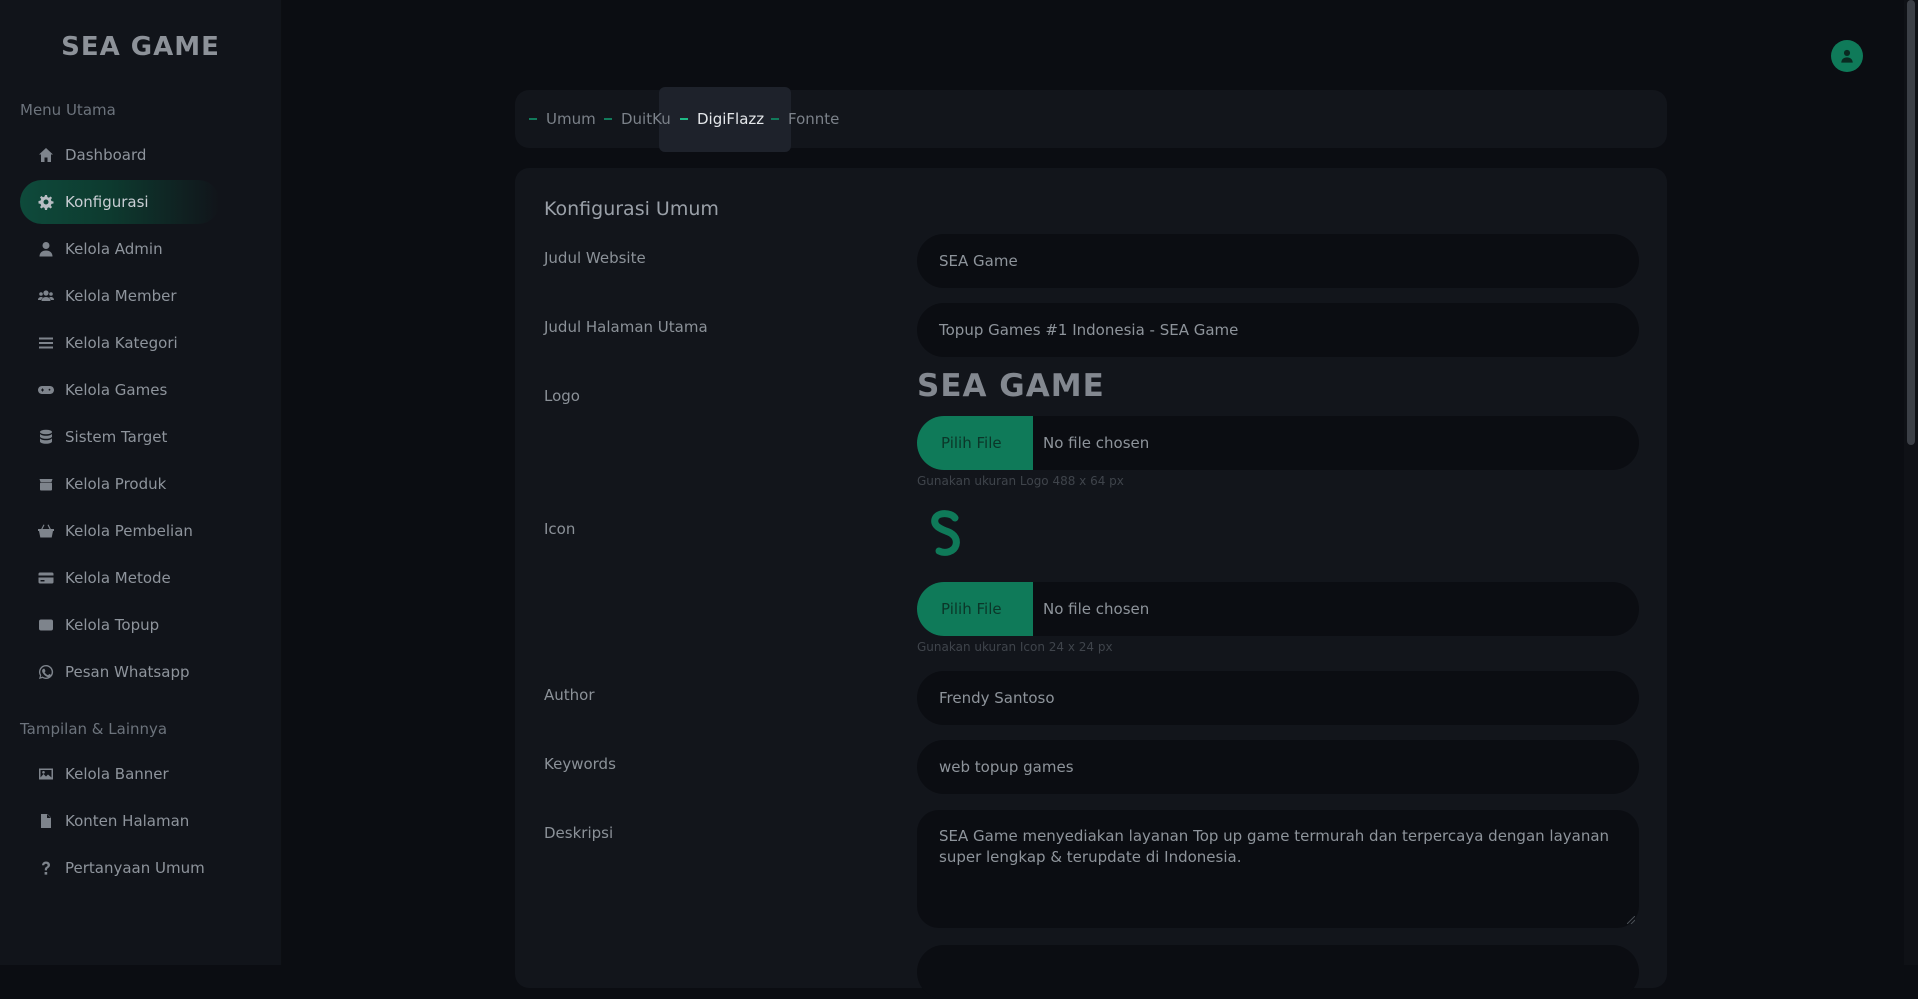  What do you see at coordinates (1278, 443) in the screenshot?
I see `logo-file-input: Pilih File No file chosen` at bounding box center [1278, 443].